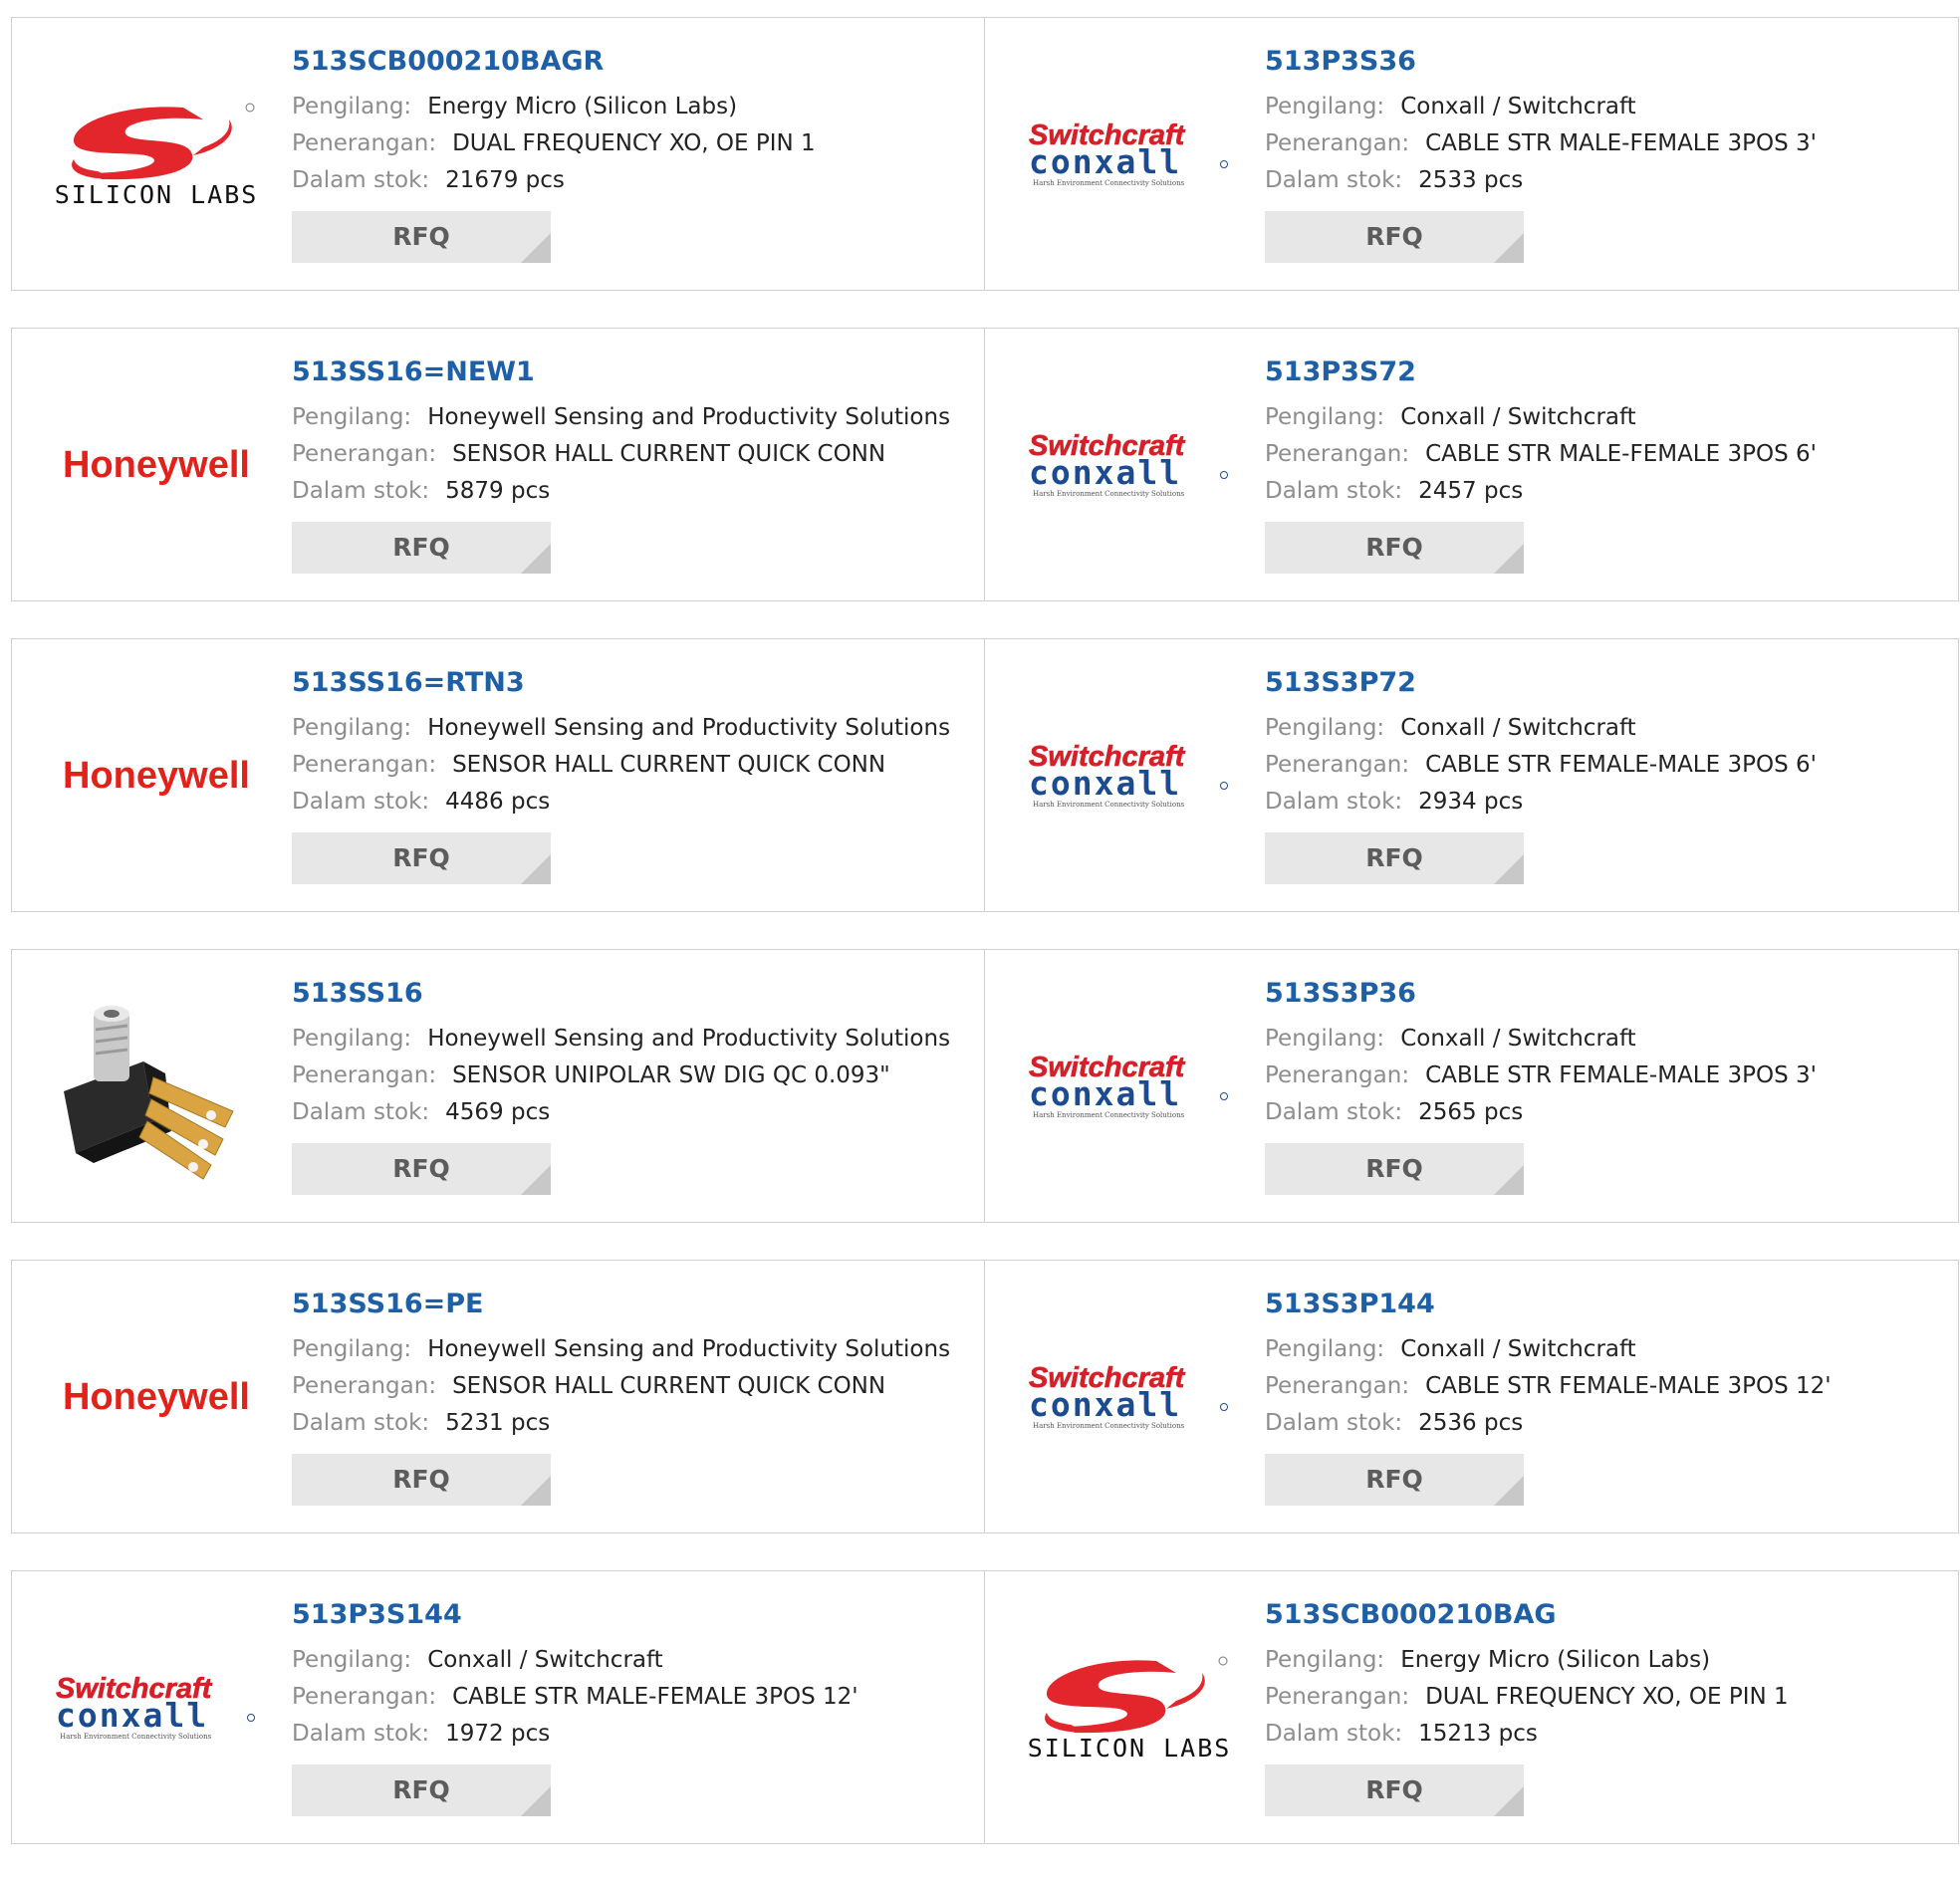 This screenshot has width=1960, height=1881. I want to click on stock-value: 15213 pcs, so click(1478, 1734).